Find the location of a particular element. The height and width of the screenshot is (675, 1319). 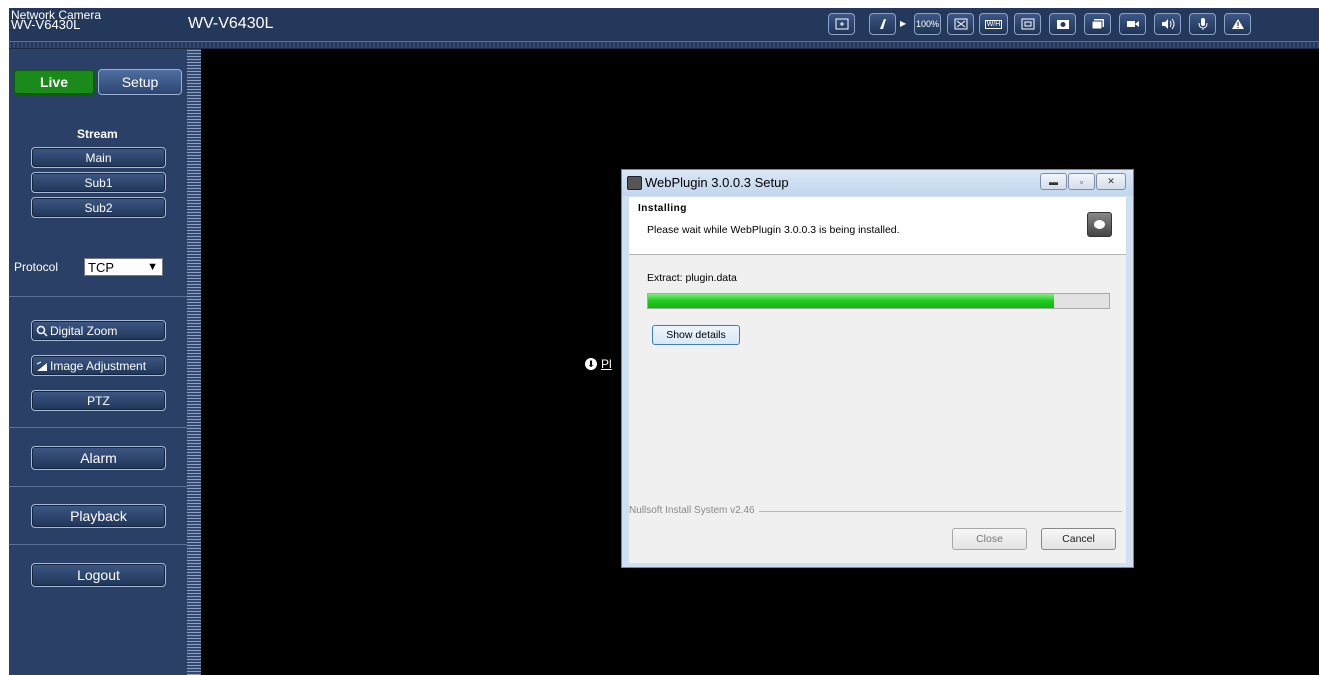

close-icon: ✕ is located at coordinates (1111, 181).